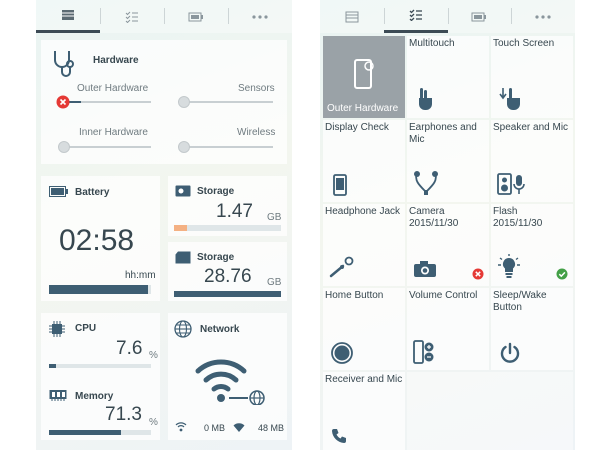  What do you see at coordinates (256, 132) in the screenshot?
I see `wireless-label: Wireless` at bounding box center [256, 132].